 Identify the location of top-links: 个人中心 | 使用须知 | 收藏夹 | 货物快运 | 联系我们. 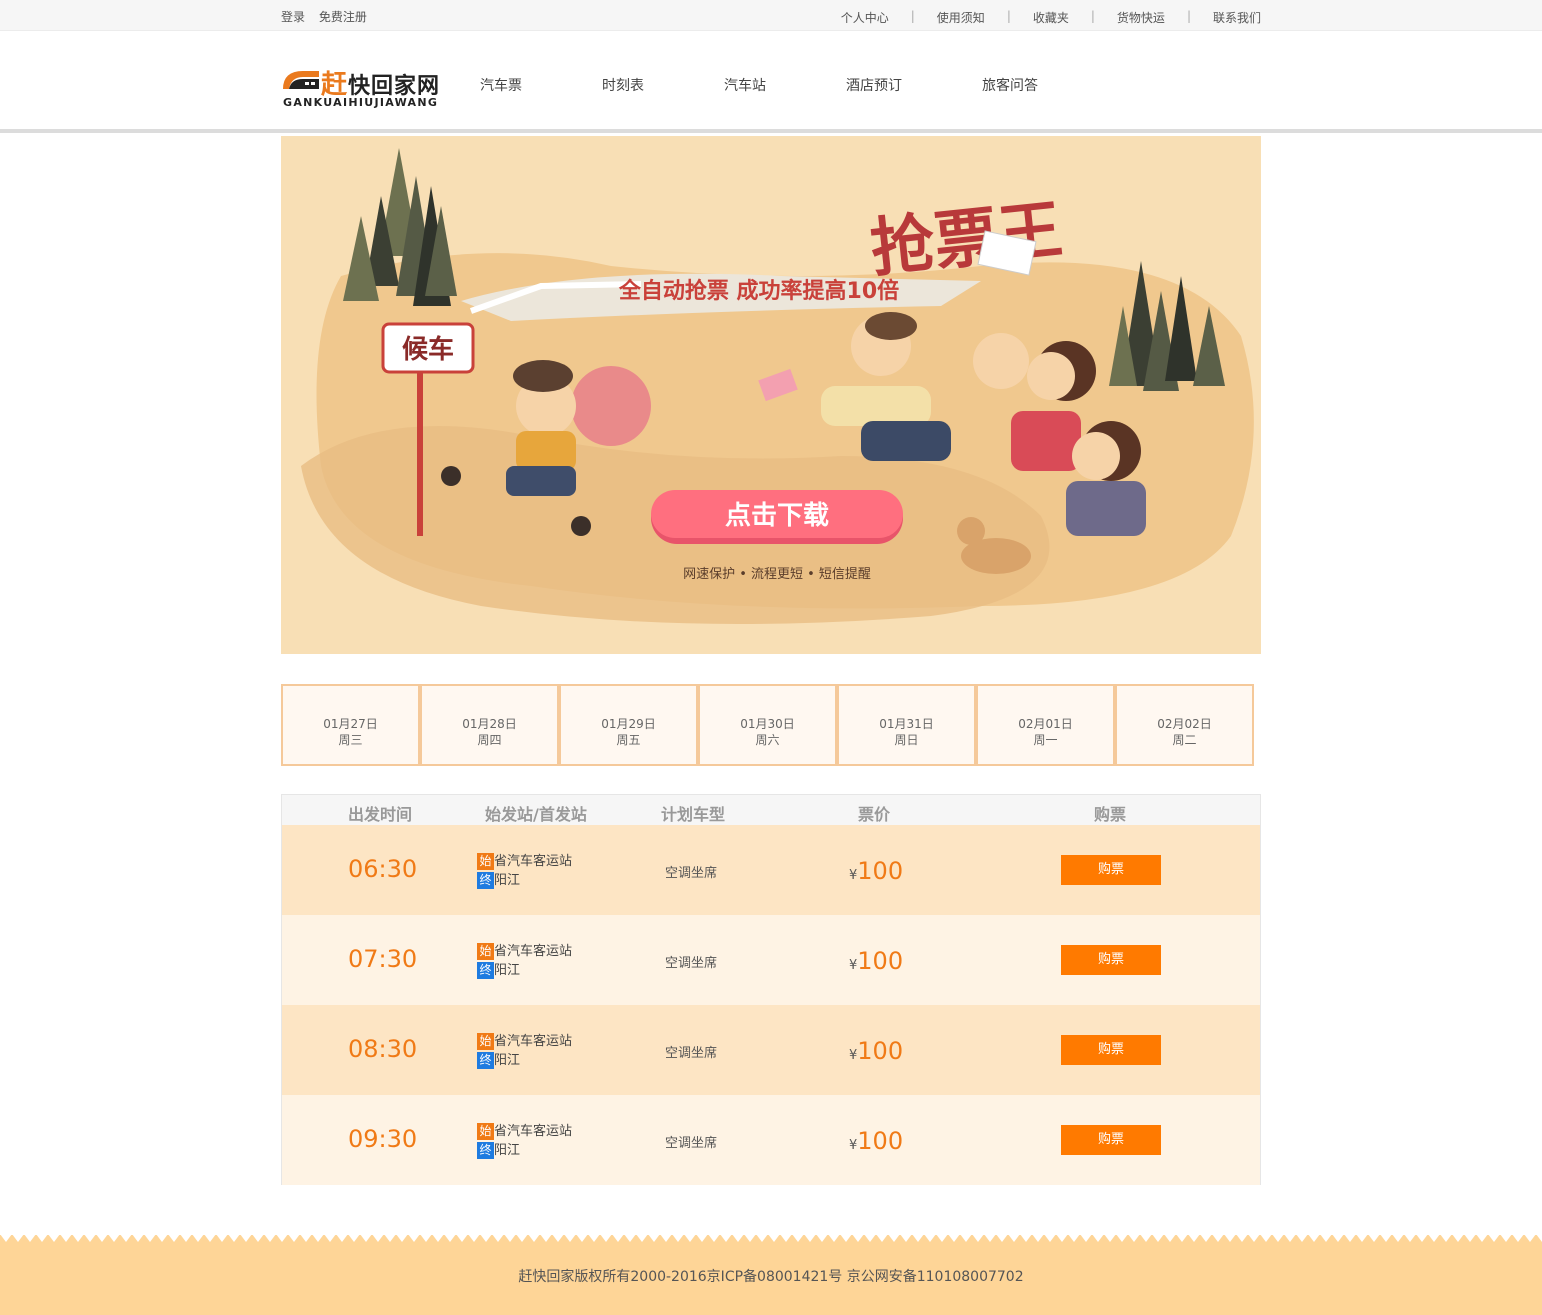
(1051, 17).